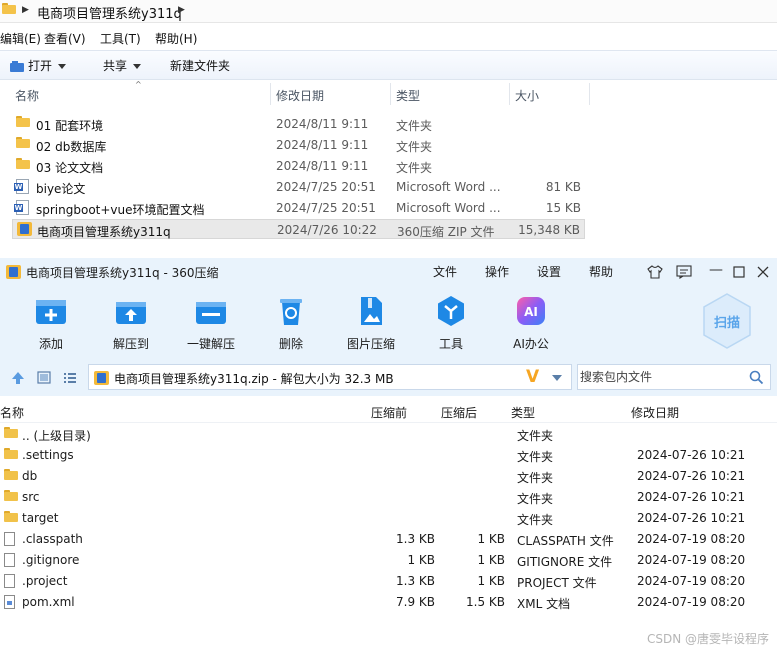  What do you see at coordinates (298, 145) in the screenshot?
I see `file-row: 02 db数据库 2024/8/11 9:11 文件夹` at bounding box center [298, 145].